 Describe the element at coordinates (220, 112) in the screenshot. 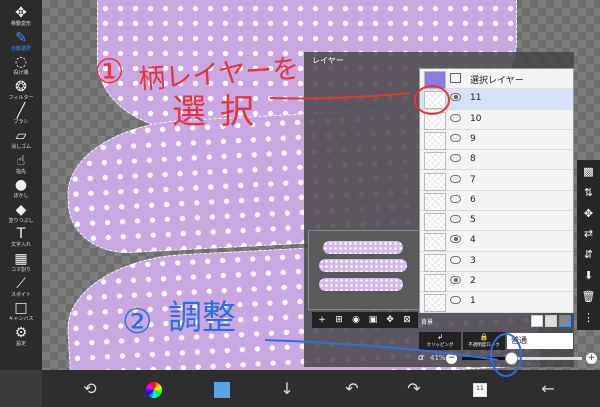

I see `step1-text-line2: 選択` at that location.